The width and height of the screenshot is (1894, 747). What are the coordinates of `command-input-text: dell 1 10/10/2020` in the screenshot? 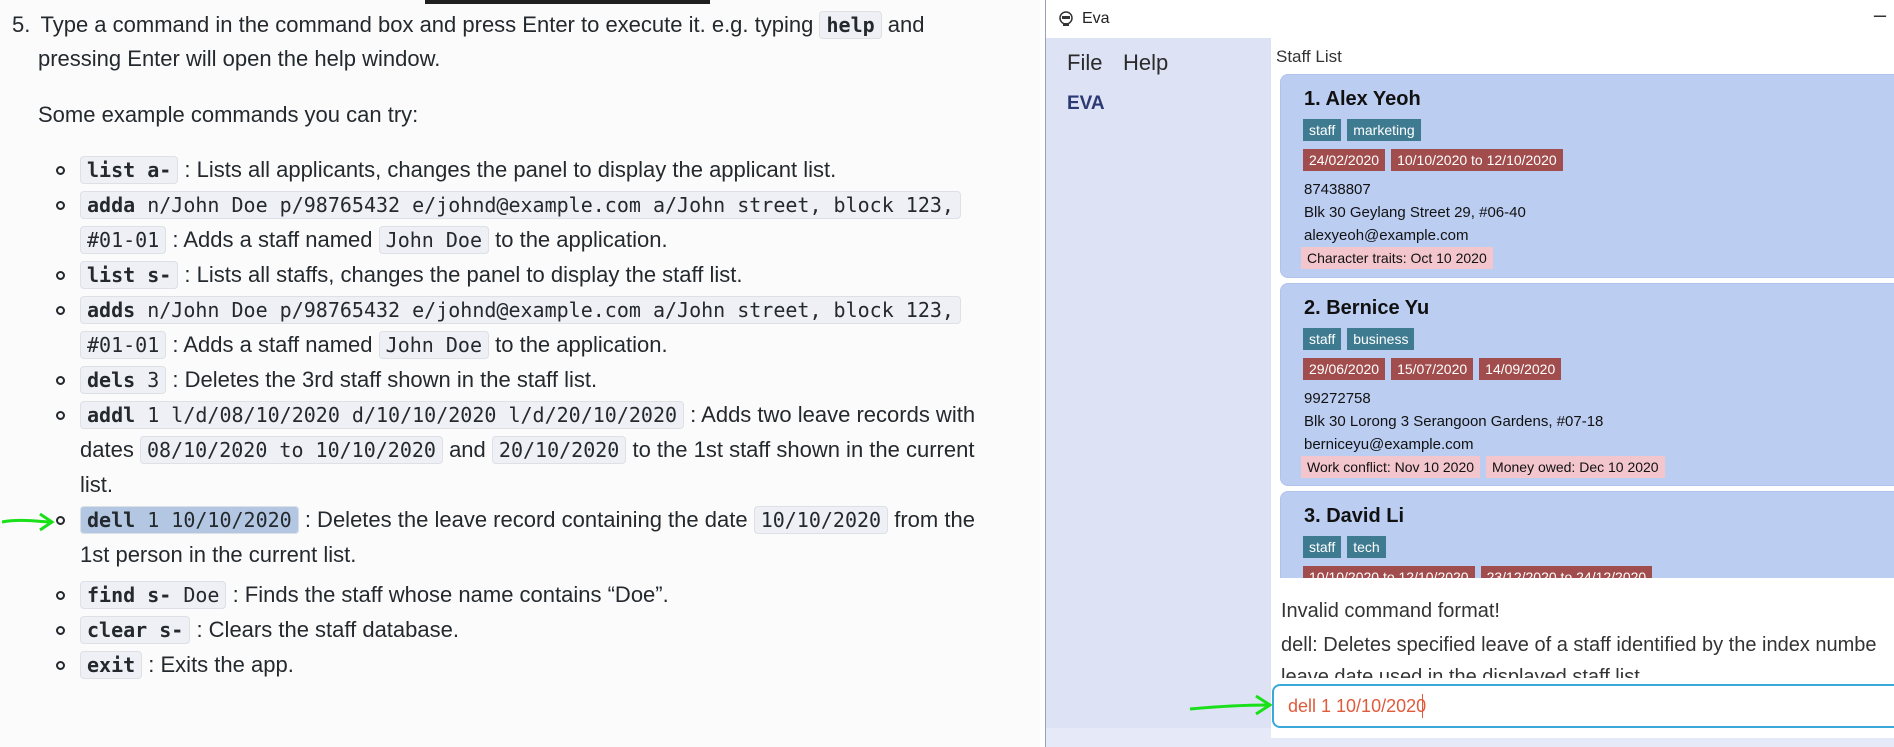 It's located at (1357, 706).